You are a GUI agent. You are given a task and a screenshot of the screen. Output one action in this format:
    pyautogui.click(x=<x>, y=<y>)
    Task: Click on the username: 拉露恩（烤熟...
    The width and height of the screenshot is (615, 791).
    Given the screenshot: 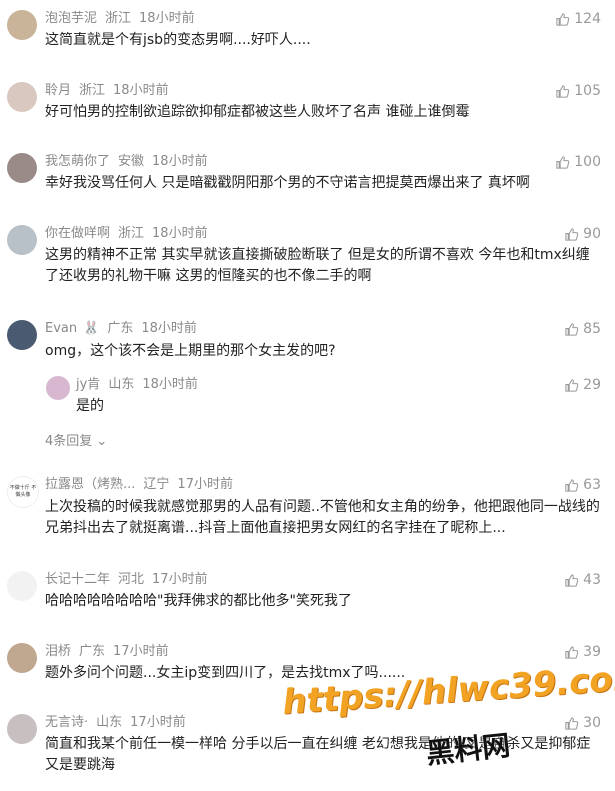 What is the action you would take?
    pyautogui.click(x=90, y=484)
    